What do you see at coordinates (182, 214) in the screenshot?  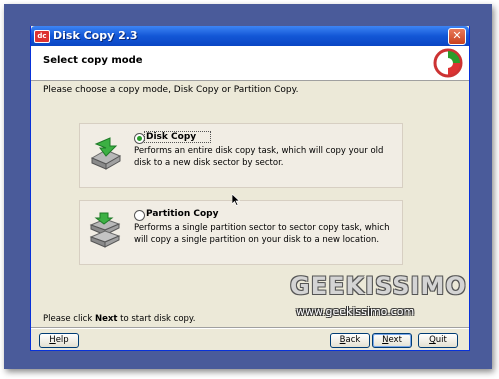 I see `partition-copy-label: Partition Copy` at bounding box center [182, 214].